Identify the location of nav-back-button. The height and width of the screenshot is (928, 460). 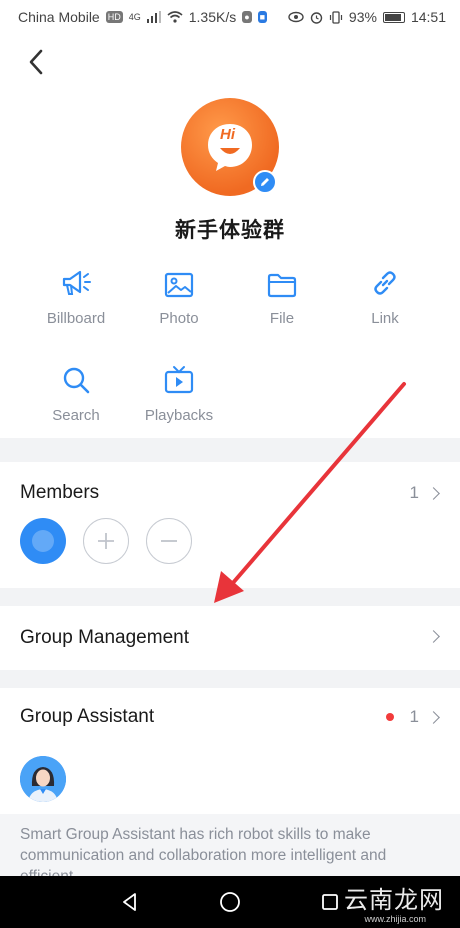
(130, 902).